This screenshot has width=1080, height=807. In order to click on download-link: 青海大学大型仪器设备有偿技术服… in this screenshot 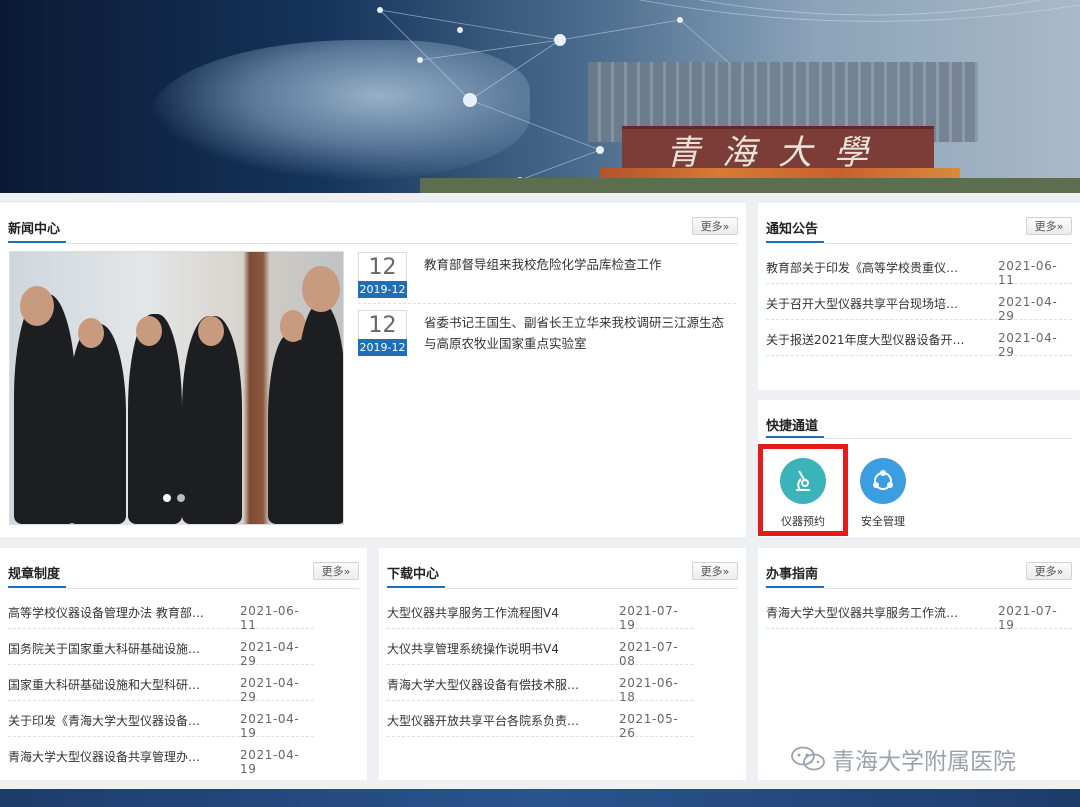, I will do `click(501, 684)`.